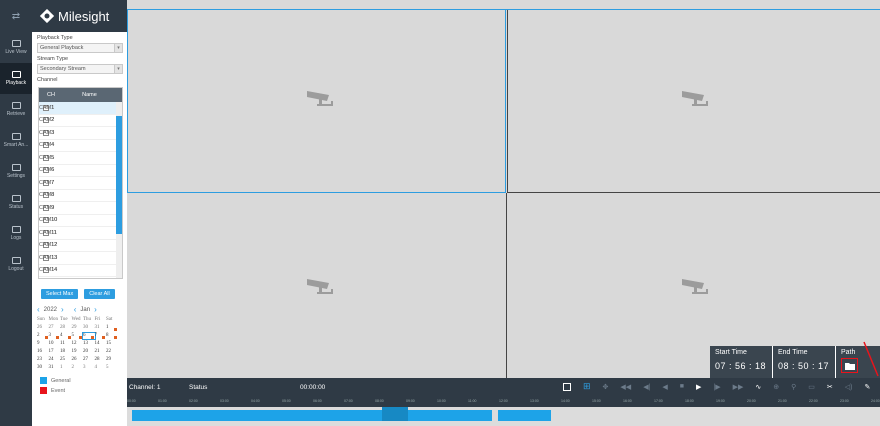 The image size is (880, 426). I want to click on calendar-day: 7, so click(101, 336).